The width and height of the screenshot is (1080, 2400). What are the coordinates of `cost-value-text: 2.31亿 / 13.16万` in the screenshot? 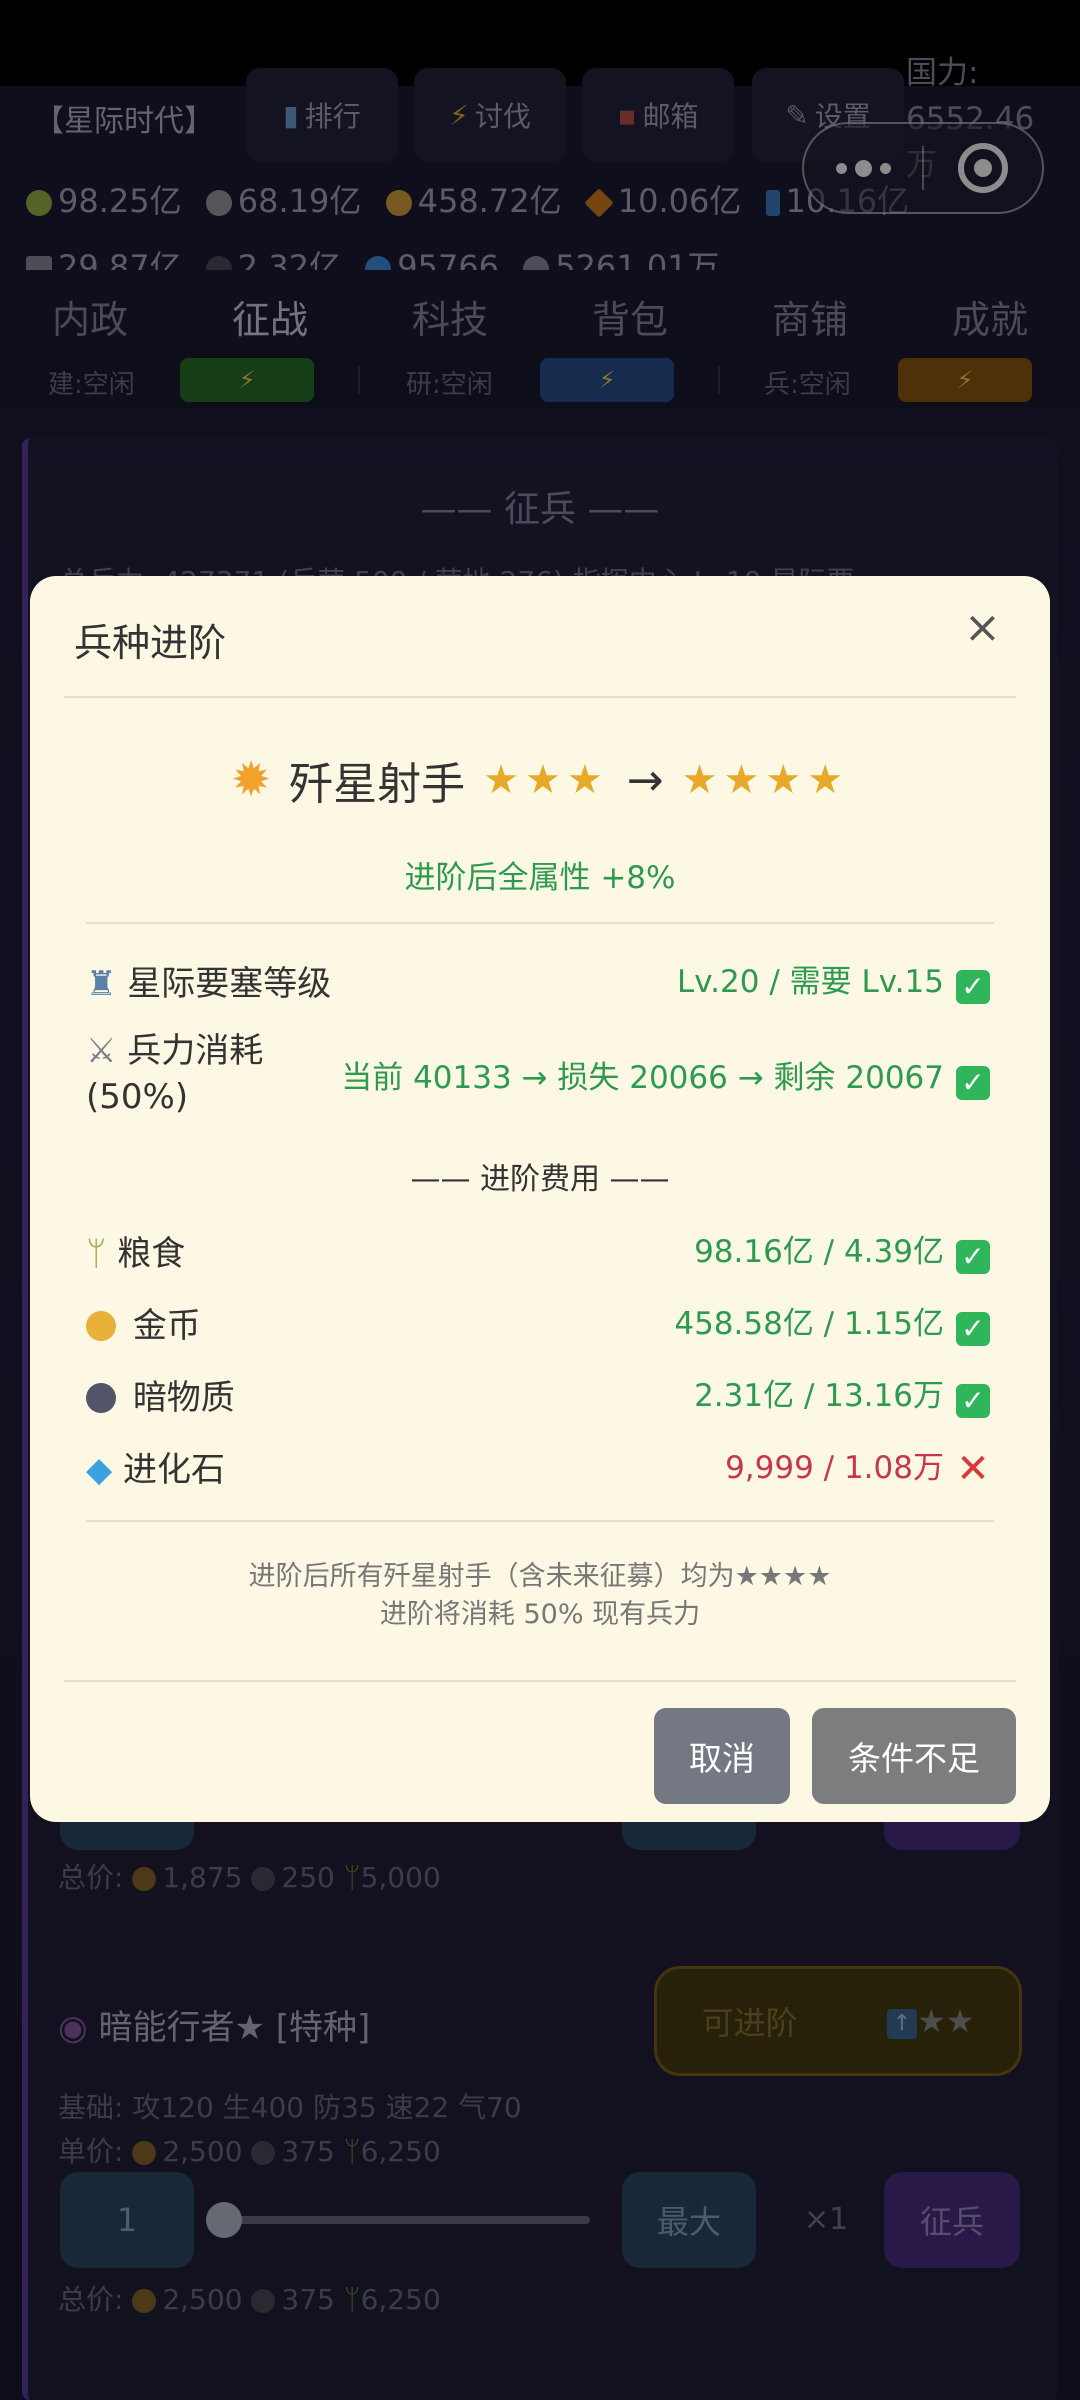 It's located at (819, 1396).